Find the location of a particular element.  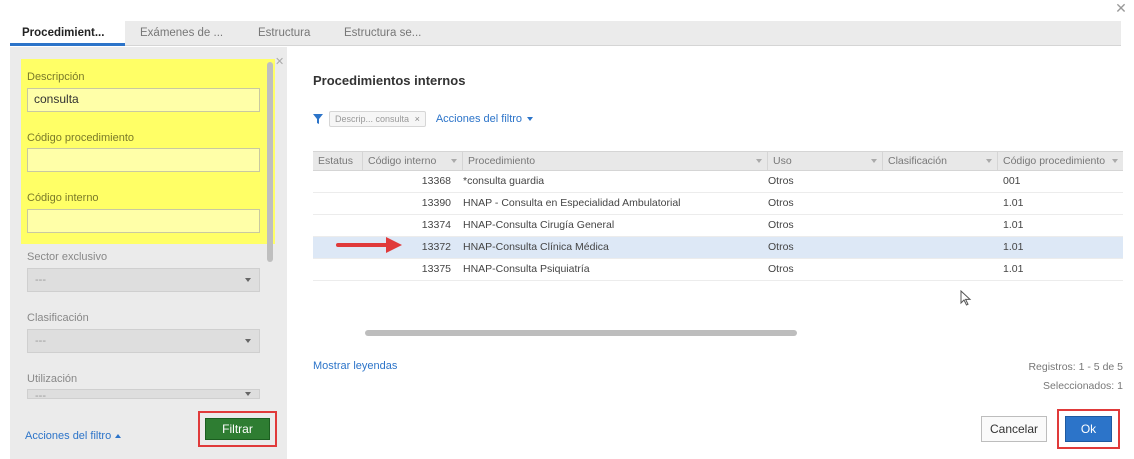

column-header-codigo-procedimiento: Código procedimiento is located at coordinates (1060, 161).